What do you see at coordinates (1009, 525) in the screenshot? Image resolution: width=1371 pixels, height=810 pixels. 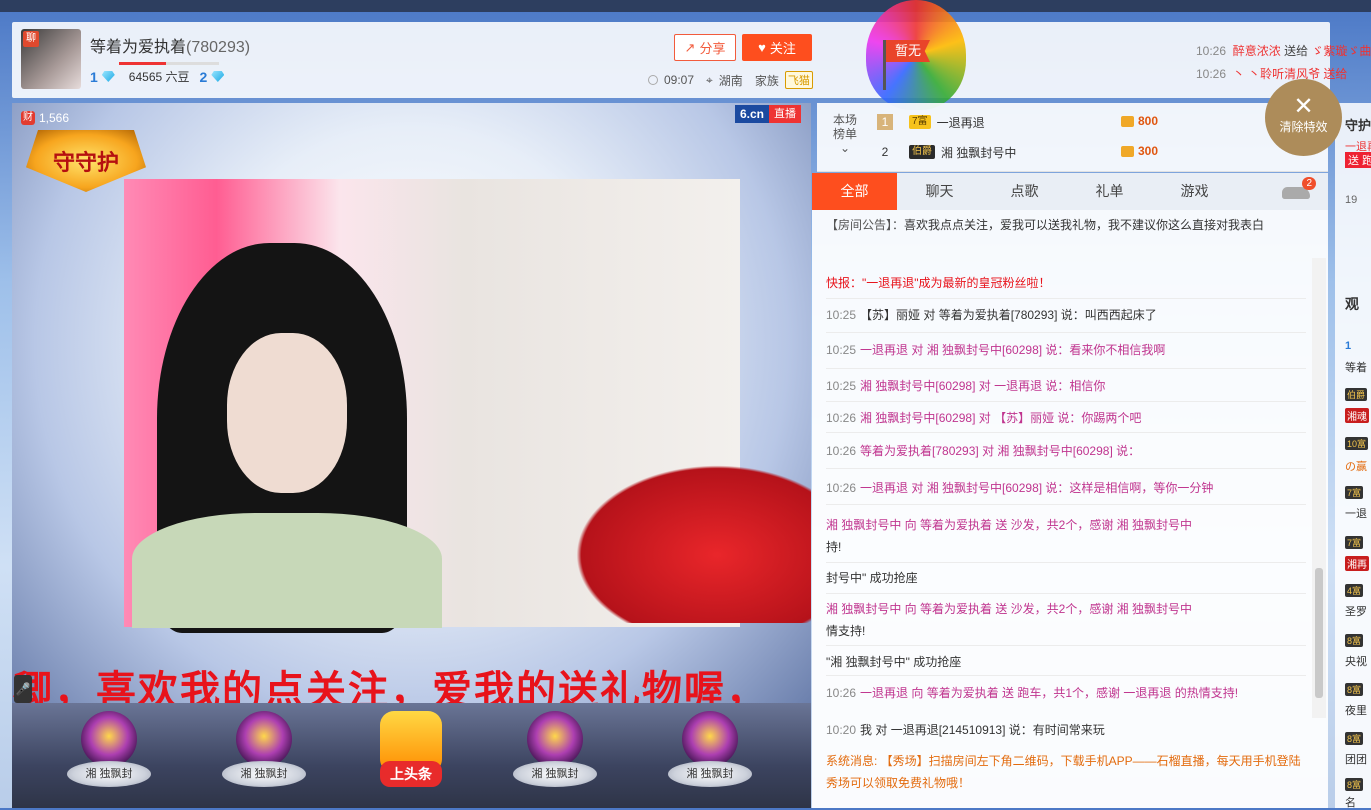 I see `list-item: 湘 独飘封号中 向 等着为爱执着 送 沙发，共2个，感谢 湘 独飘封号中` at bounding box center [1009, 525].